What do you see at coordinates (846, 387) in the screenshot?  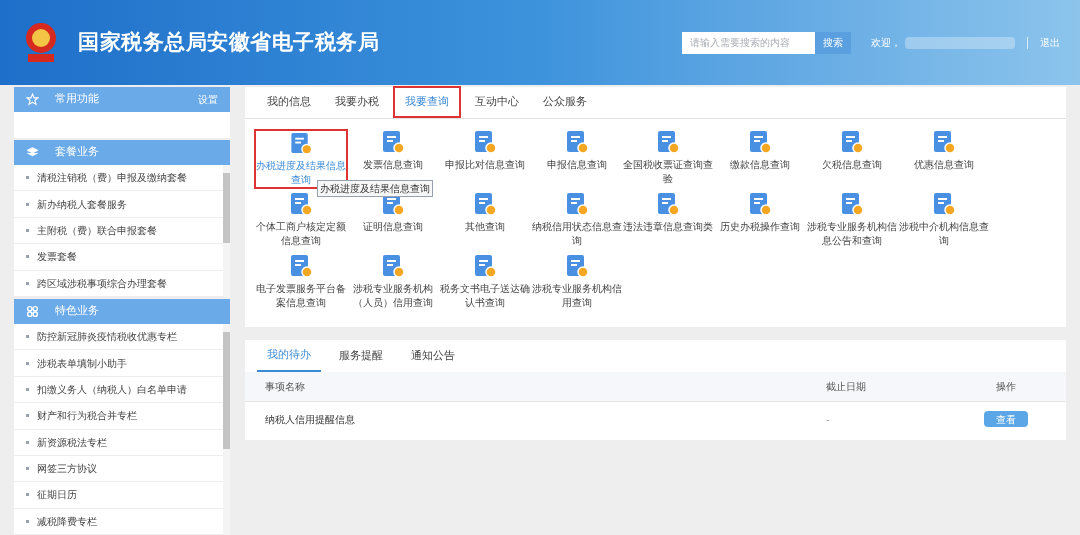 I see `column-header: 截止日期` at bounding box center [846, 387].